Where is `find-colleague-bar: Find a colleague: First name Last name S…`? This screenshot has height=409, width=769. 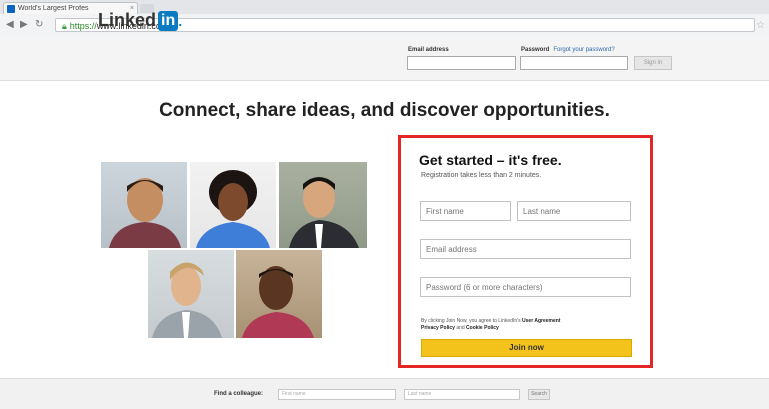 find-colleague-bar: Find a colleague: First name Last name S… is located at coordinates (384, 393).